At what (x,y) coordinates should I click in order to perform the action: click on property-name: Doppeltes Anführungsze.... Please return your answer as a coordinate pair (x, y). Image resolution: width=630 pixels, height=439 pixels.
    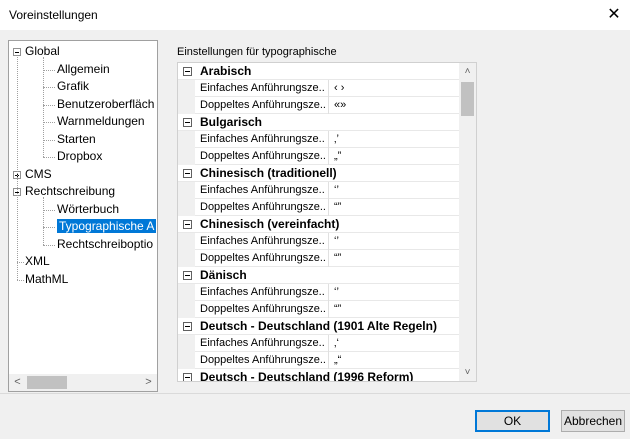
    Looking at the image, I should click on (262, 207).